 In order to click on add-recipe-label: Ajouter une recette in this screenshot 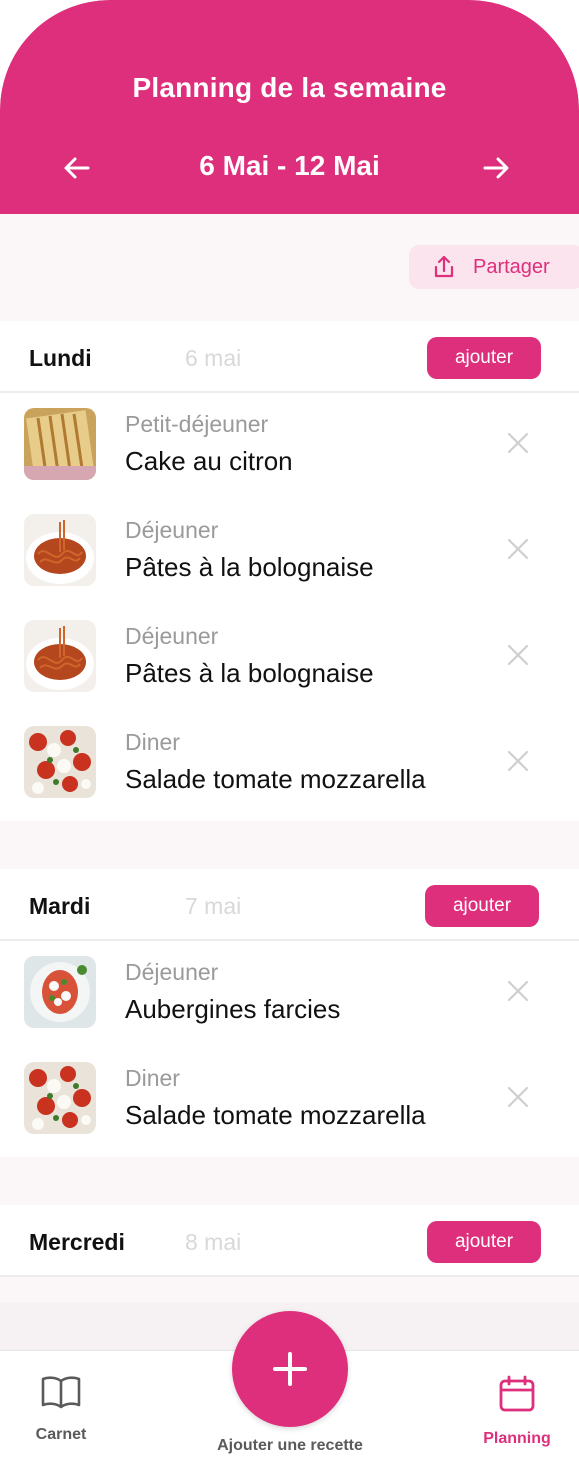, I will do `click(290, 1445)`.